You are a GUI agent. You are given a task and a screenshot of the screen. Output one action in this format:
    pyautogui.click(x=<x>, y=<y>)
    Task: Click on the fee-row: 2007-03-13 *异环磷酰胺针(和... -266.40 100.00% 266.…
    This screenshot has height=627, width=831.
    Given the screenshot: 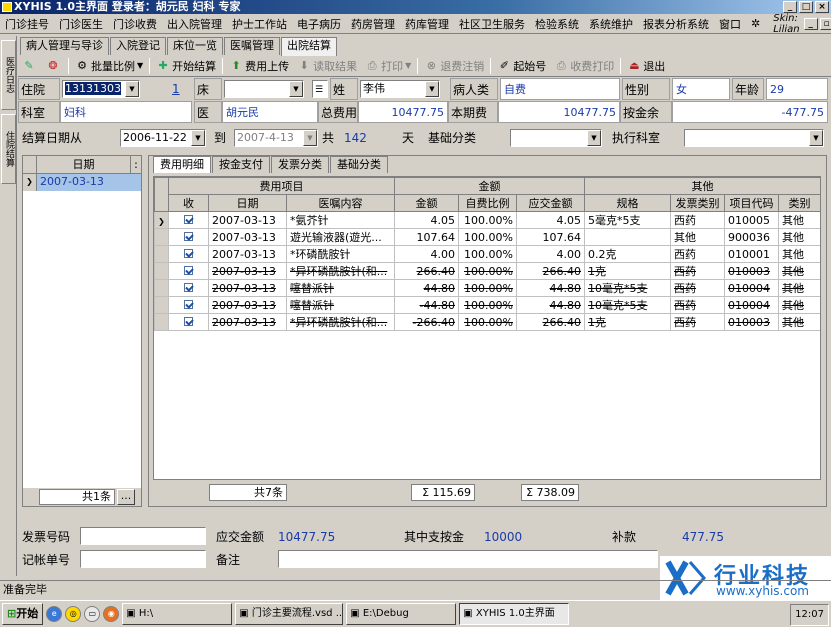 What is the action you would take?
    pyautogui.click(x=487, y=322)
    